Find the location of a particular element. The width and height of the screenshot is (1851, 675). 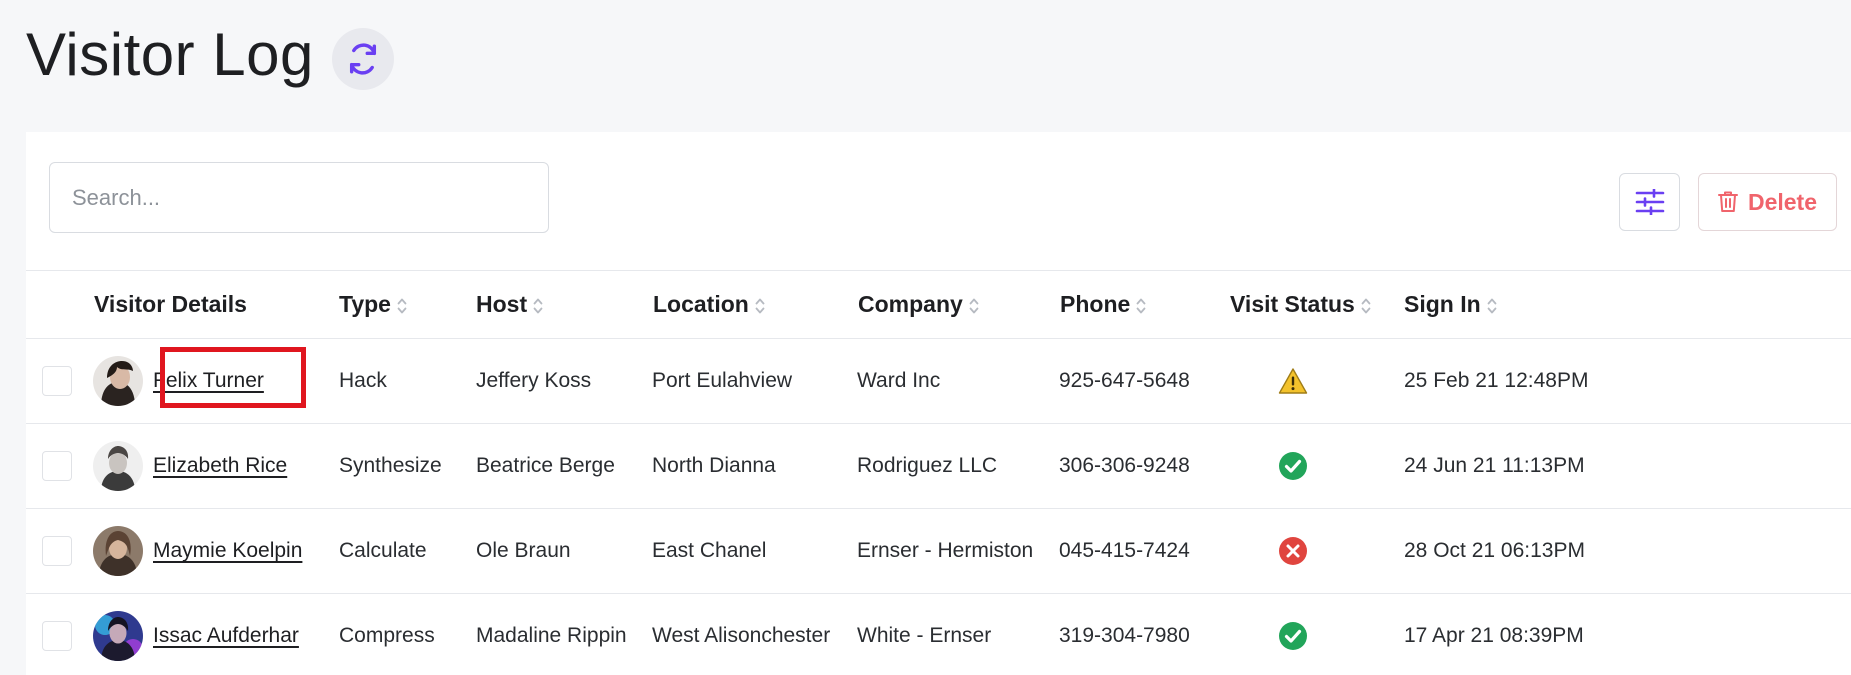

warning-icon is located at coordinates (1293, 381).